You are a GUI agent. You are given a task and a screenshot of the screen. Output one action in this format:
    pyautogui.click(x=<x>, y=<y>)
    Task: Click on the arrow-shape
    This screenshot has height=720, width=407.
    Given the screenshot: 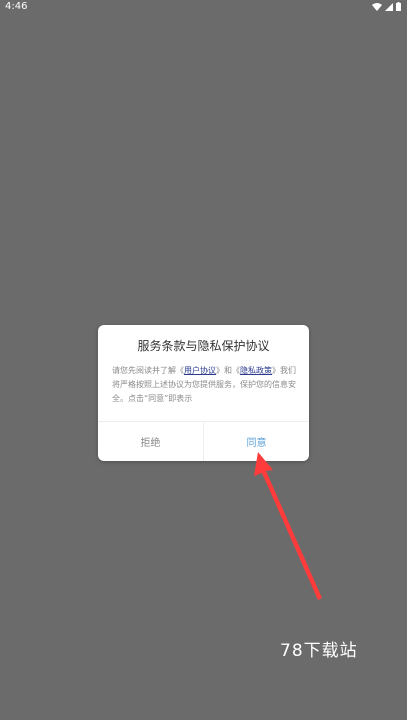 What is the action you would take?
    pyautogui.click(x=288, y=526)
    